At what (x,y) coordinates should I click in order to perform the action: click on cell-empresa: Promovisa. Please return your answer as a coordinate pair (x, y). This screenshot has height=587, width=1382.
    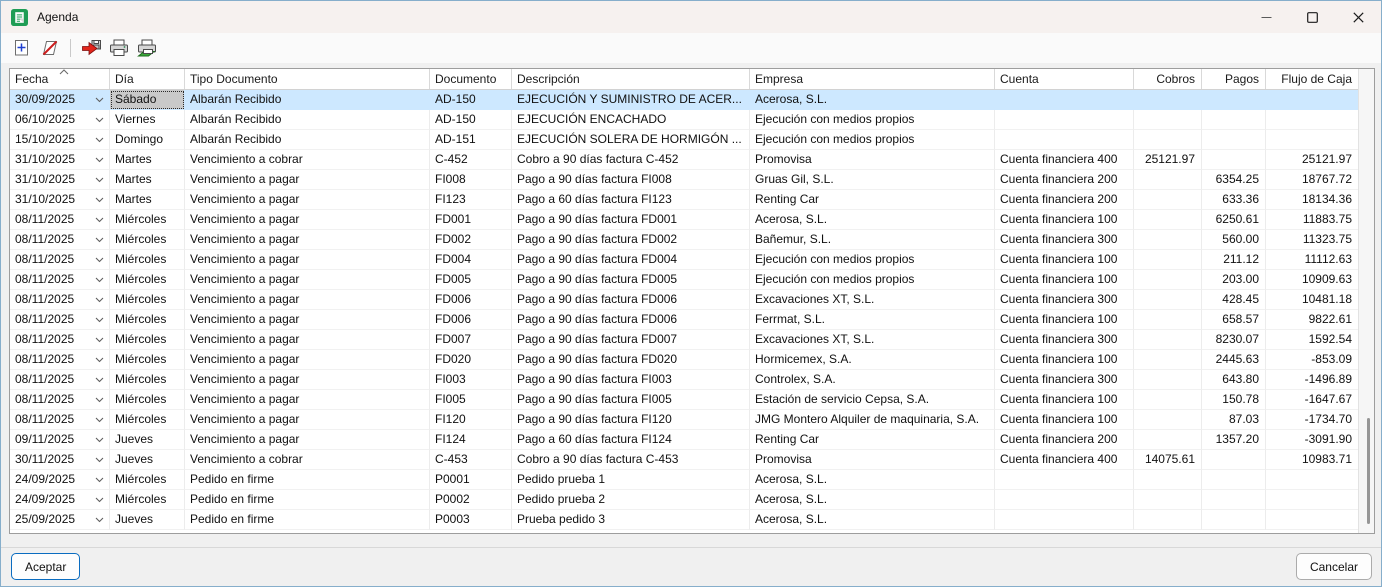
    Looking at the image, I should click on (872, 460).